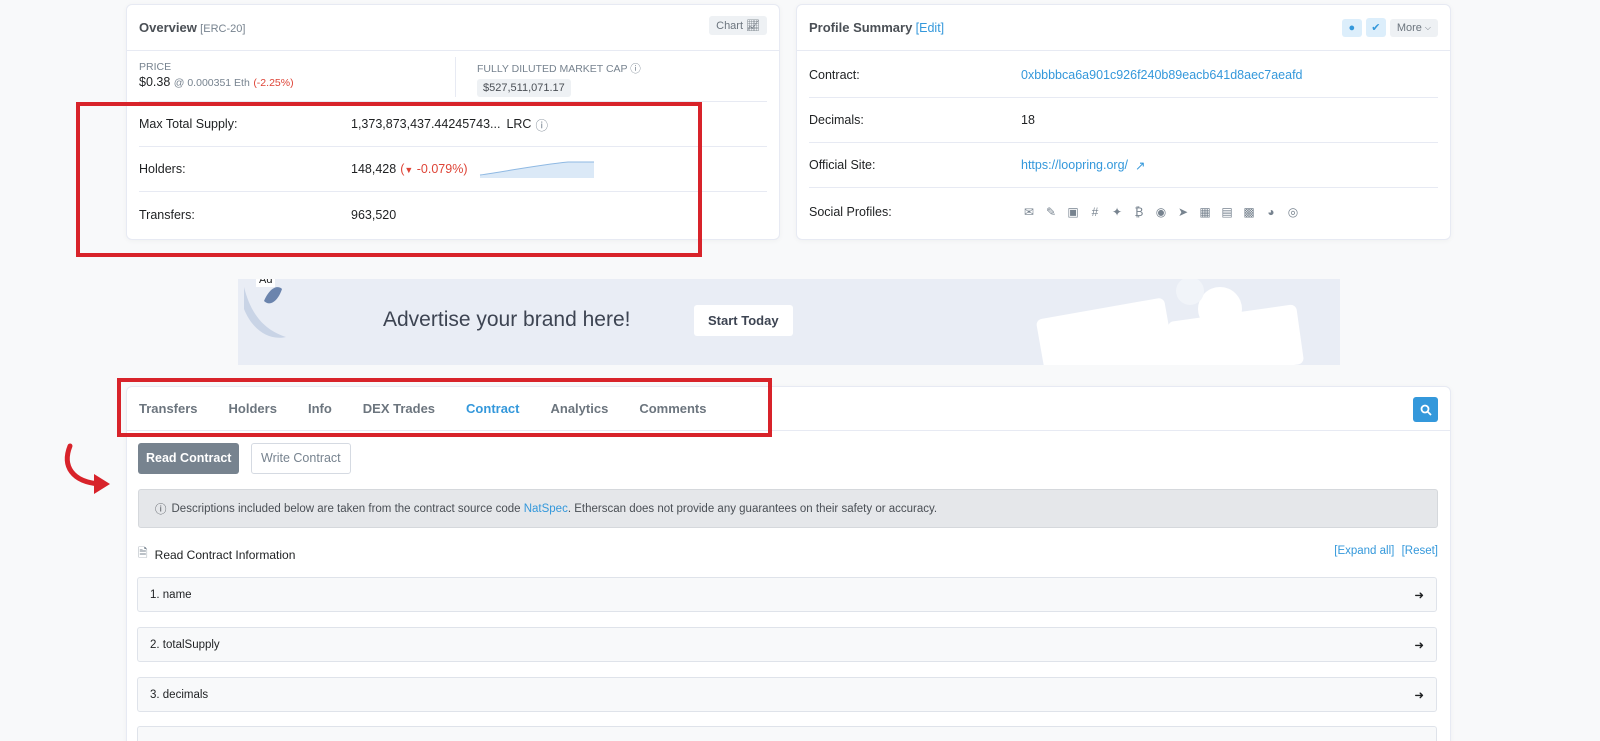 The height and width of the screenshot is (741, 1600). I want to click on telegram-icon: ➤, so click(1183, 212).